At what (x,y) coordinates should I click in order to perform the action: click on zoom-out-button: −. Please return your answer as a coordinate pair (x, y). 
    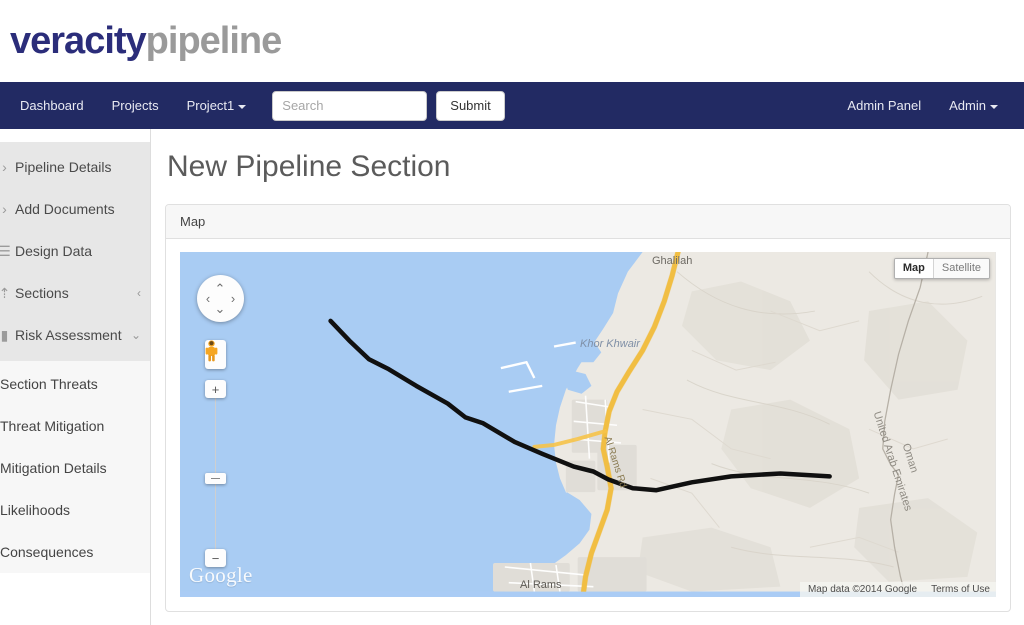
    Looking at the image, I should click on (215, 558).